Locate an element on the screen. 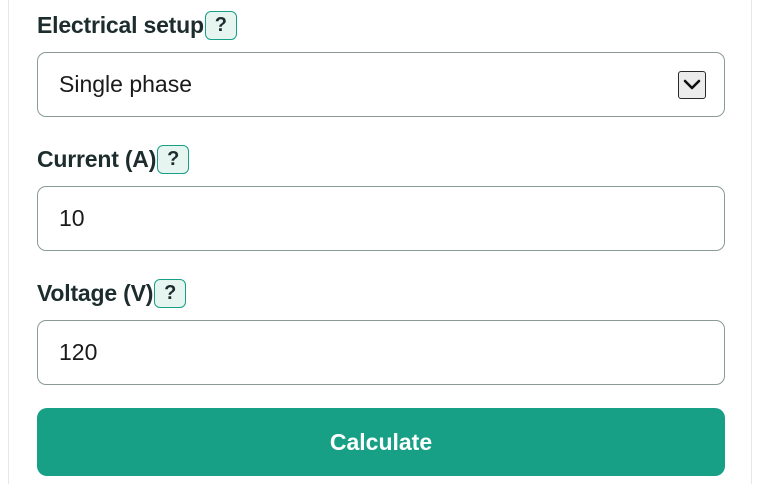 The width and height of the screenshot is (760, 484). current-label: Current (A) is located at coordinates (97, 158).